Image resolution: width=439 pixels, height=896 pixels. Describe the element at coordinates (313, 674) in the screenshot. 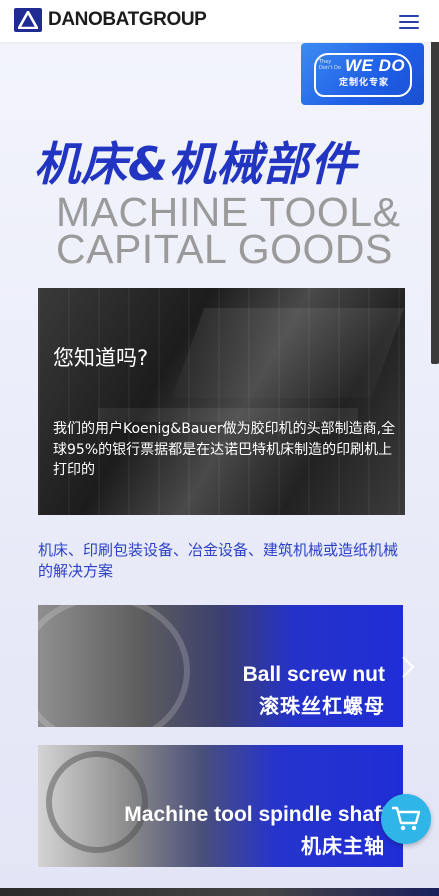

I see `product-card-title-en: Ball screw nut` at that location.